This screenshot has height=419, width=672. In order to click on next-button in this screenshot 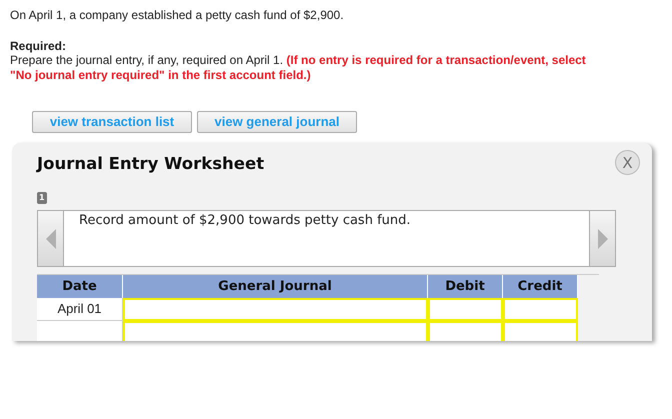, I will do `click(602, 238)`.